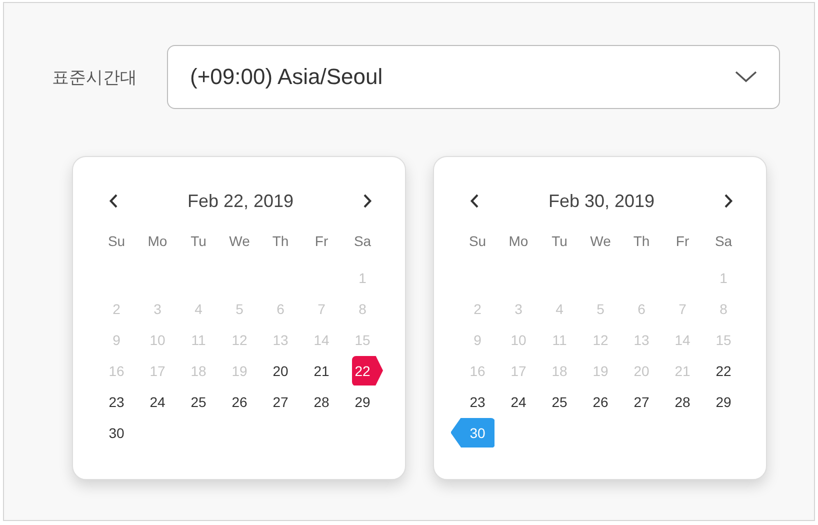 Image resolution: width=818 pixels, height=525 pixels. What do you see at coordinates (473, 77) in the screenshot?
I see `timezone-dropdown: (+09:00) Asia/Seoul` at bounding box center [473, 77].